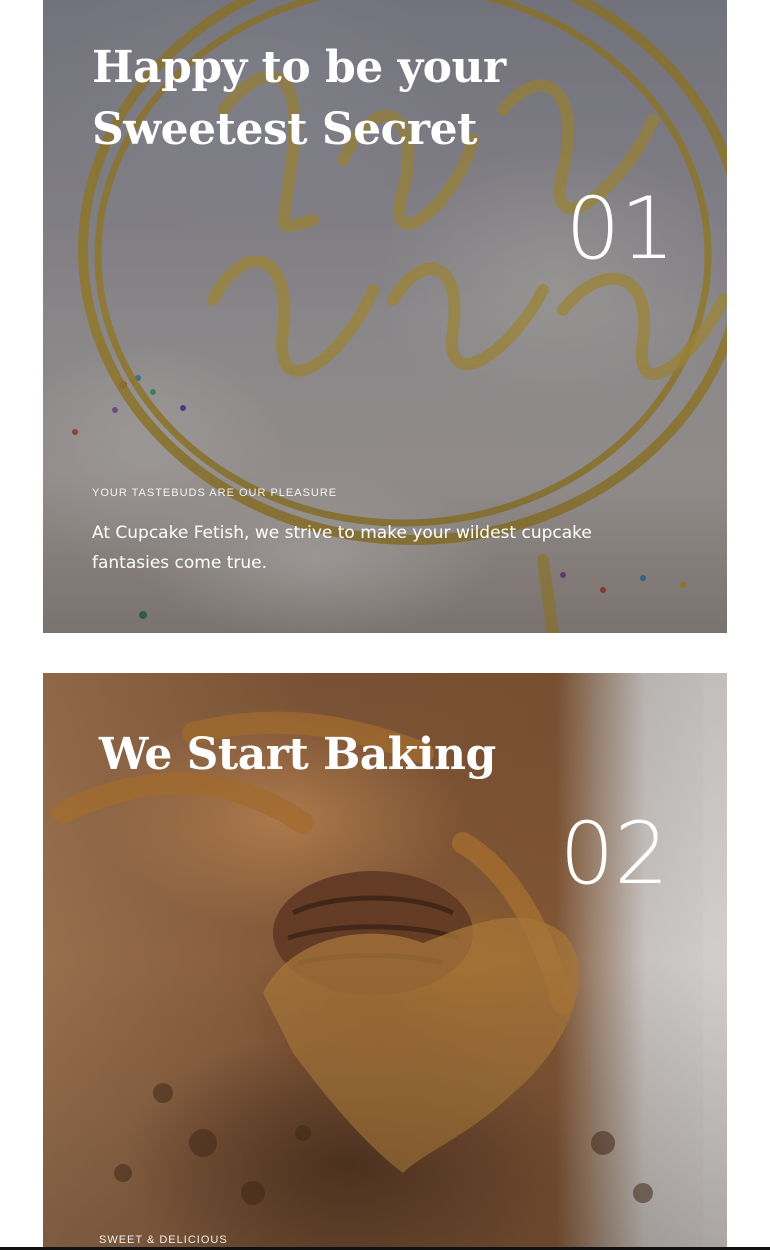 The image size is (770, 1250). What do you see at coordinates (163, 1240) in the screenshot?
I see `feature-eyebrow: SWEET & DELICIOUS` at bounding box center [163, 1240].